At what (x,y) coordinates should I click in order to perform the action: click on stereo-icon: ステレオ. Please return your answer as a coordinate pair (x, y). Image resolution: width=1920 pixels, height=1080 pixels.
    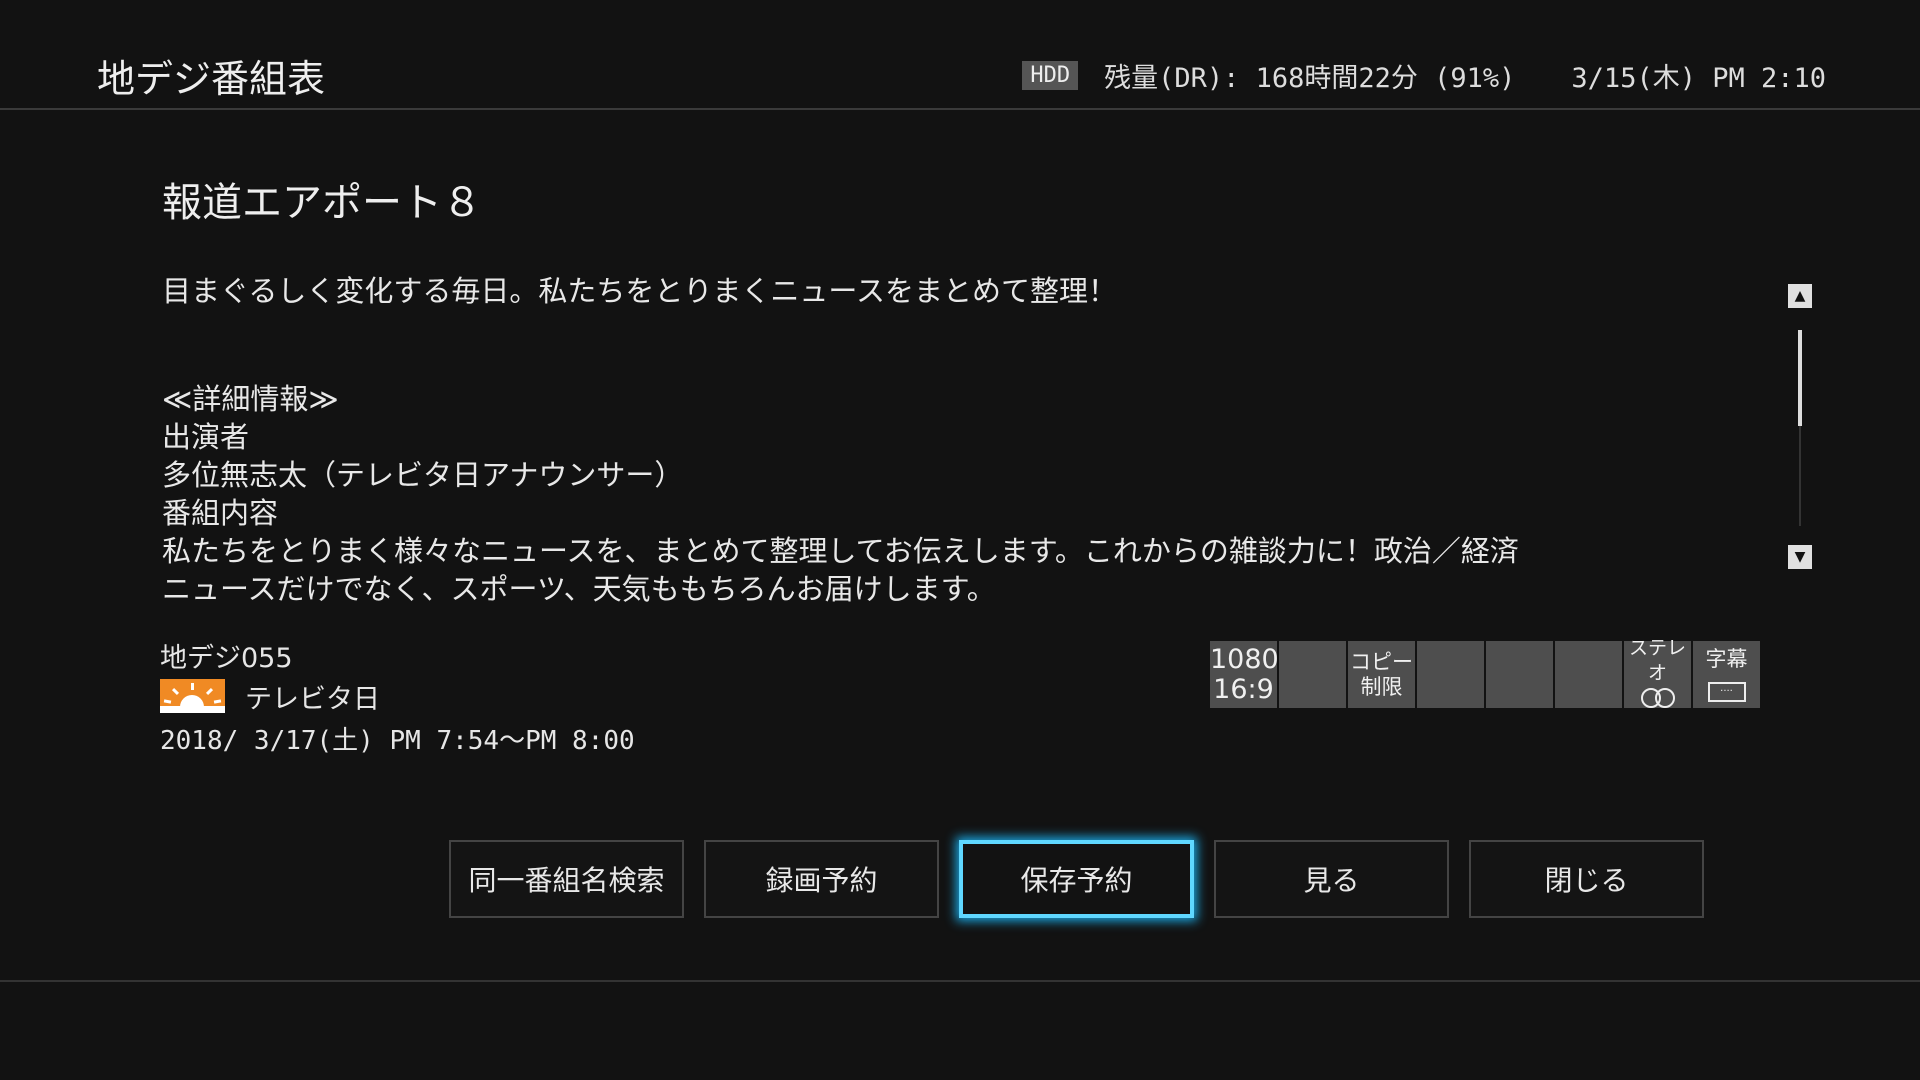
    Looking at the image, I should click on (1657, 672).